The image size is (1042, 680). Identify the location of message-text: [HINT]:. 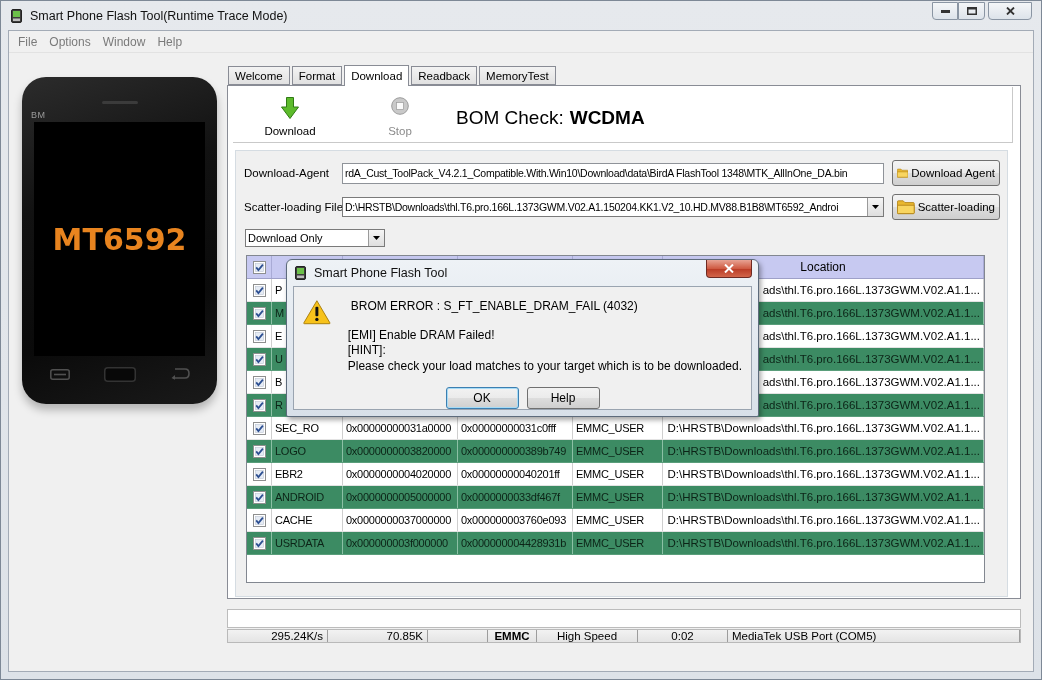
(367, 351).